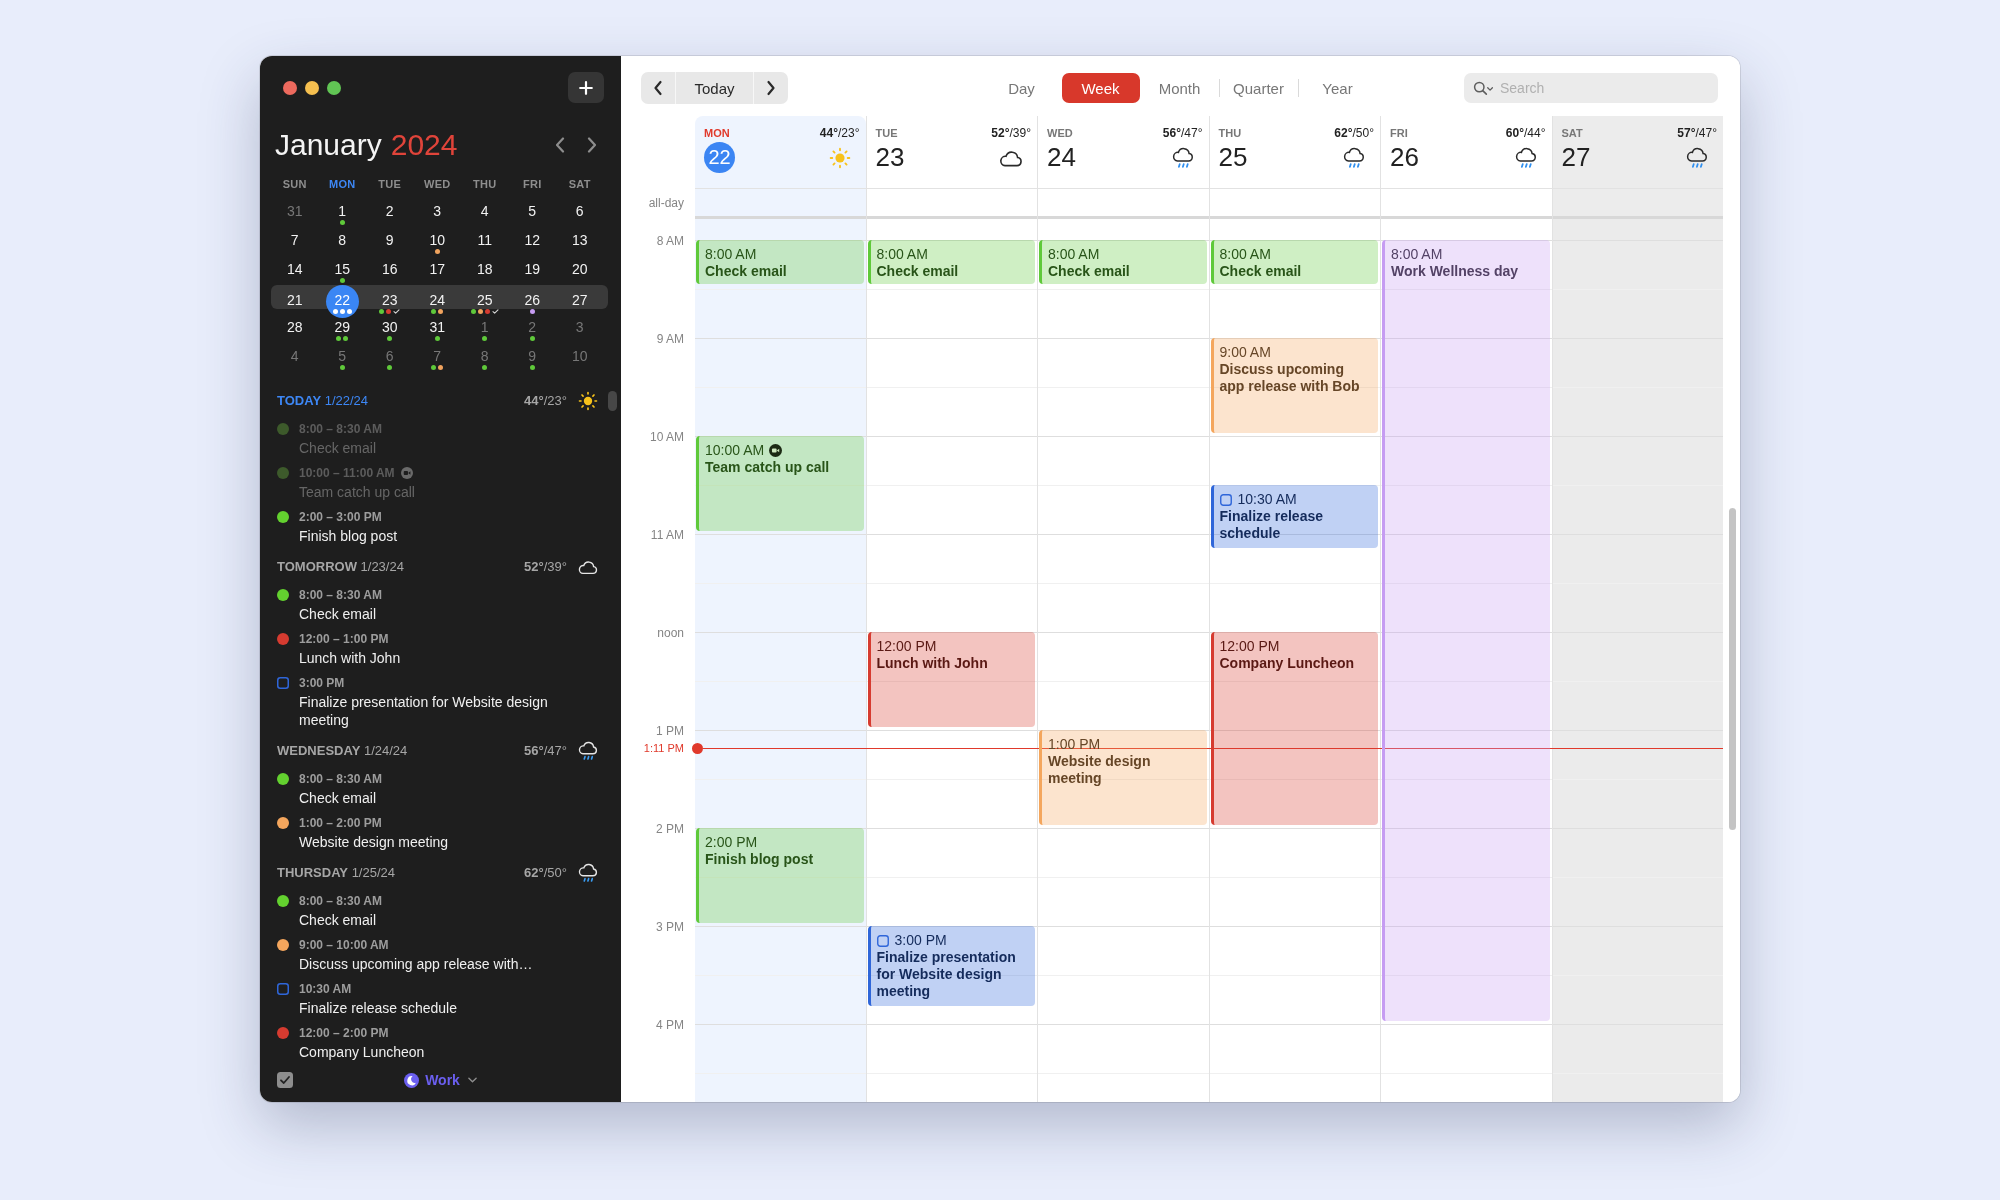 This screenshot has height=1200, width=2000. What do you see at coordinates (440, 1080) in the screenshot?
I see `calendar-set-selector: Work` at bounding box center [440, 1080].